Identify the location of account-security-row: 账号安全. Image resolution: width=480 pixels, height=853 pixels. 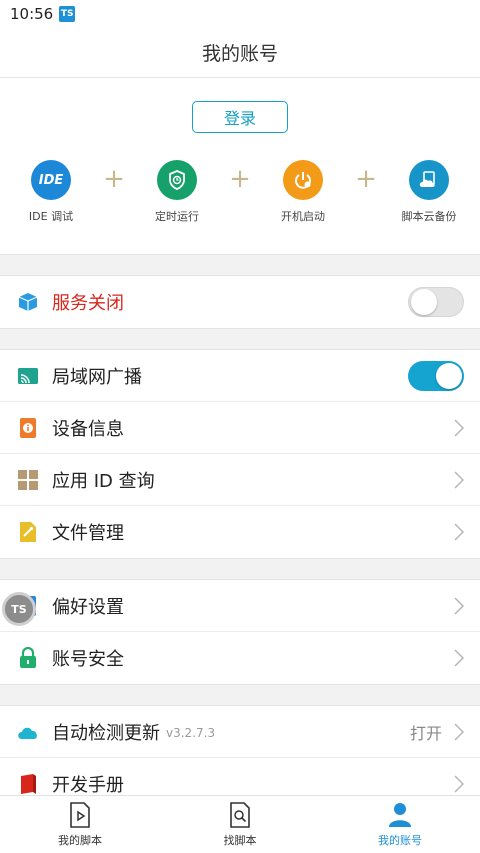
(240, 658).